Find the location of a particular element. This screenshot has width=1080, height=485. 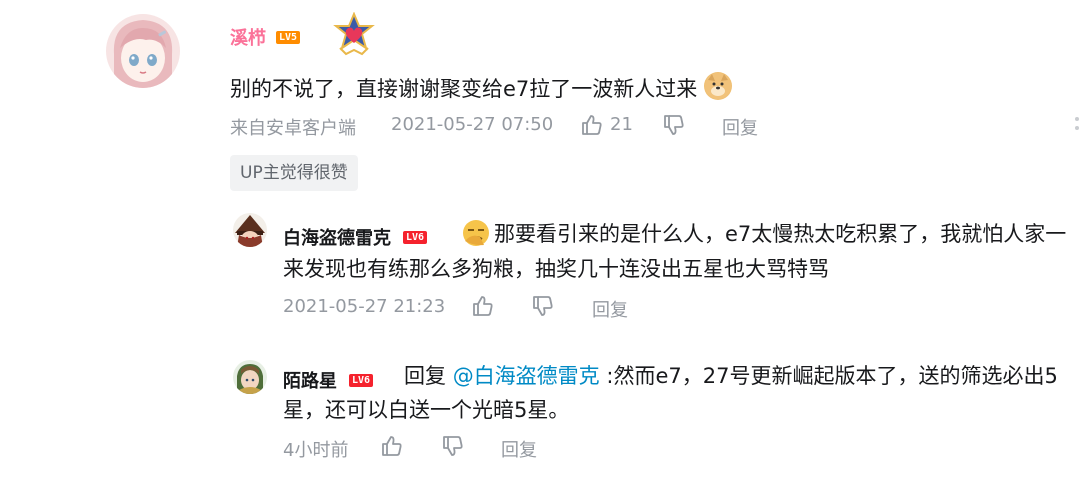

like-count: 21 is located at coordinates (621, 124).